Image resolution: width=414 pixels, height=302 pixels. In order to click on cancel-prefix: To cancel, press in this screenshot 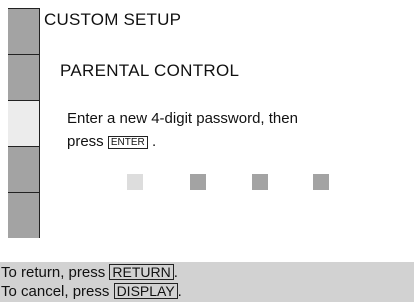, I will do `click(55, 291)`.